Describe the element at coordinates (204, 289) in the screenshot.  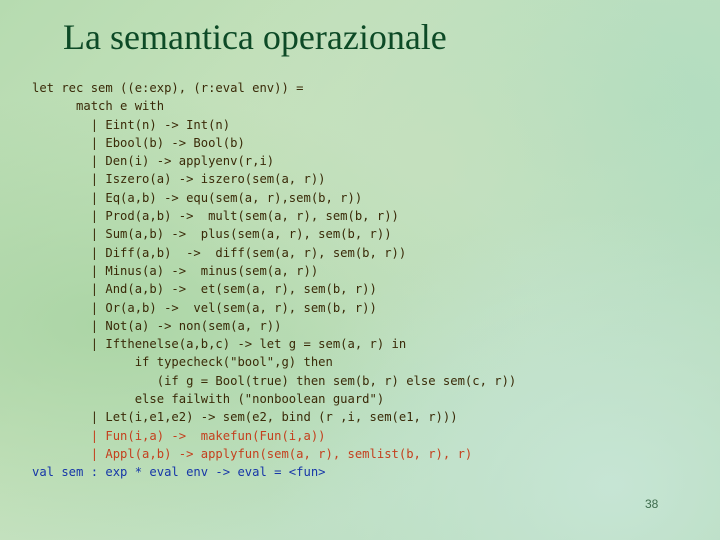
I see `code-line: | And(a,b) -> et(sem(a, r), sem(b, r))` at that location.